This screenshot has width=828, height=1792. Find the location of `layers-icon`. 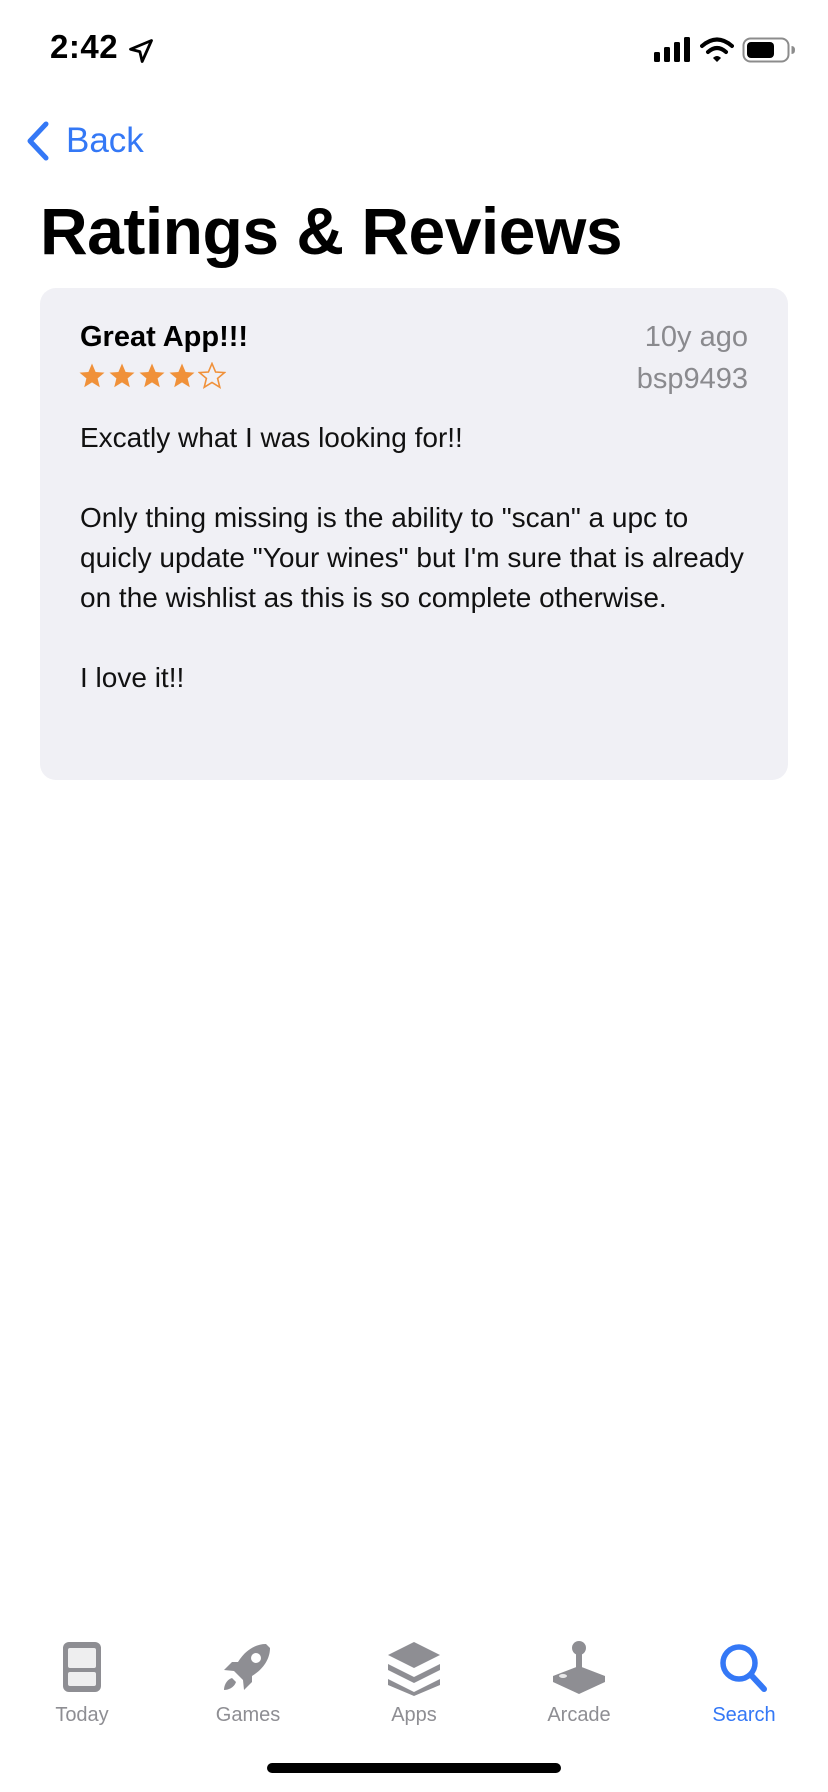

layers-icon is located at coordinates (414, 1669).